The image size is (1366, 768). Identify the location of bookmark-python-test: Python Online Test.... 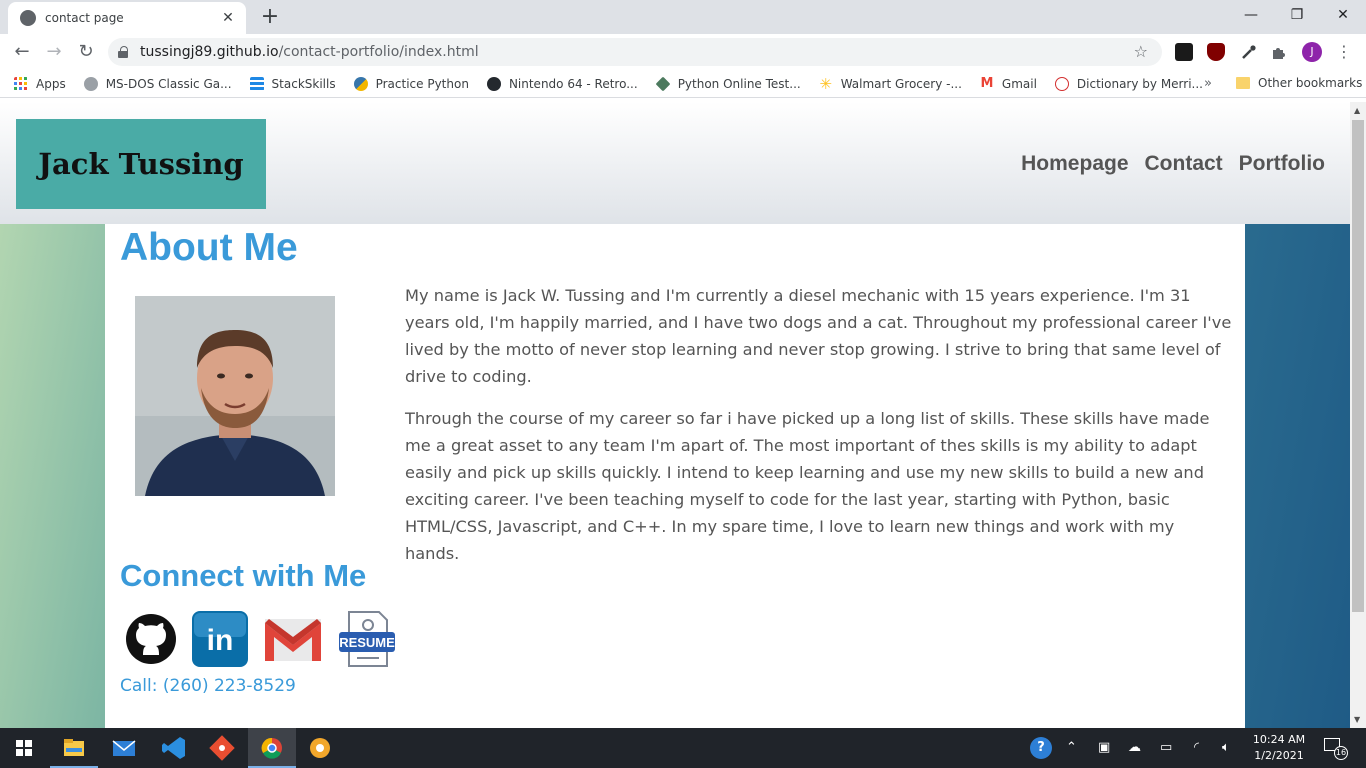
(728, 83).